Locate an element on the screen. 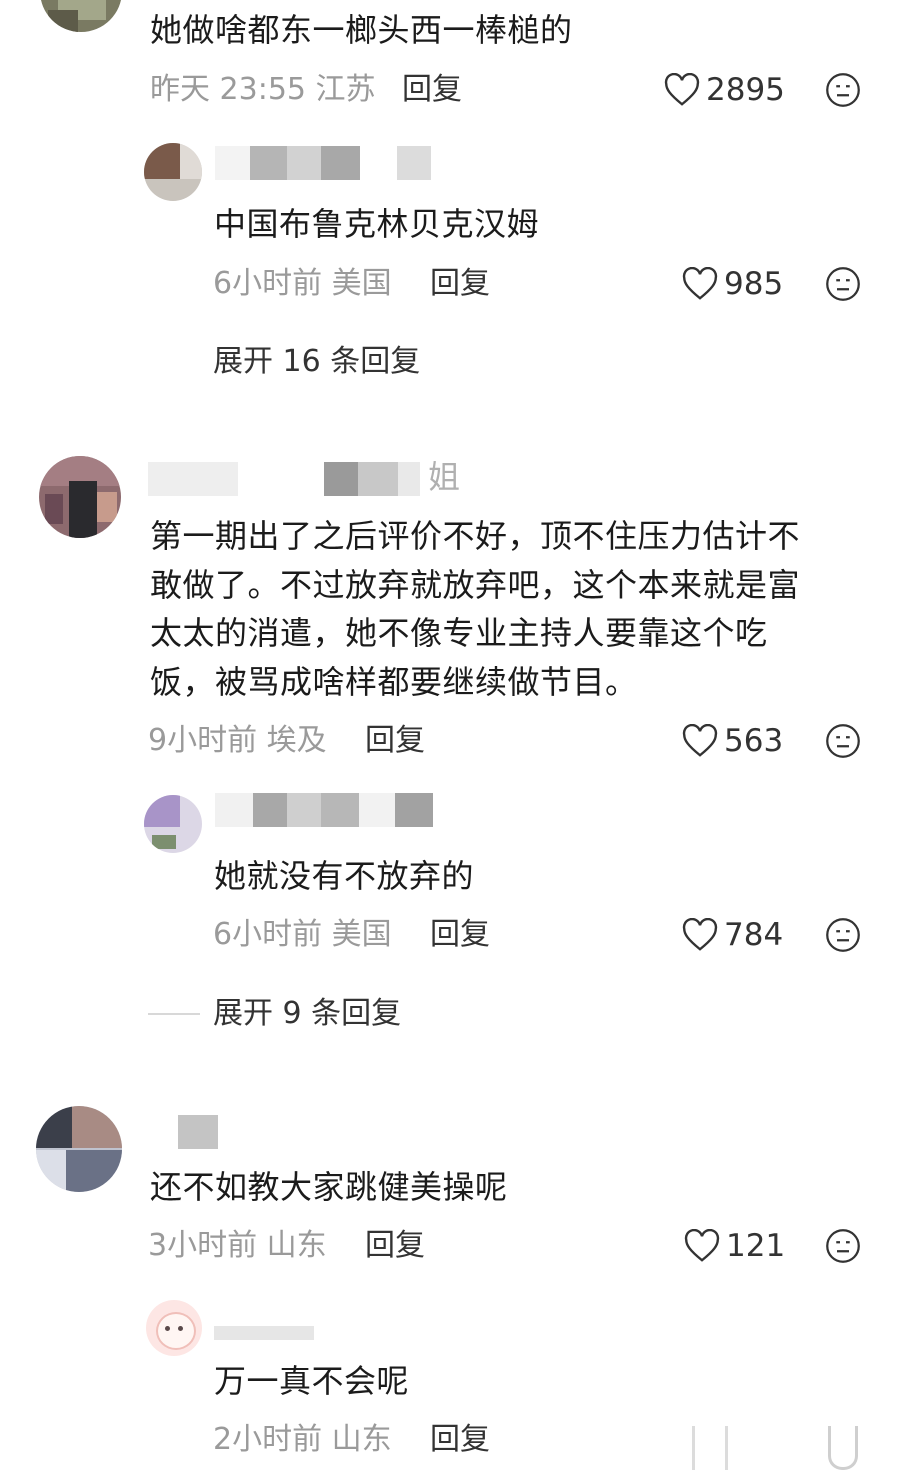  like-count: 121 is located at coordinates (756, 1246).